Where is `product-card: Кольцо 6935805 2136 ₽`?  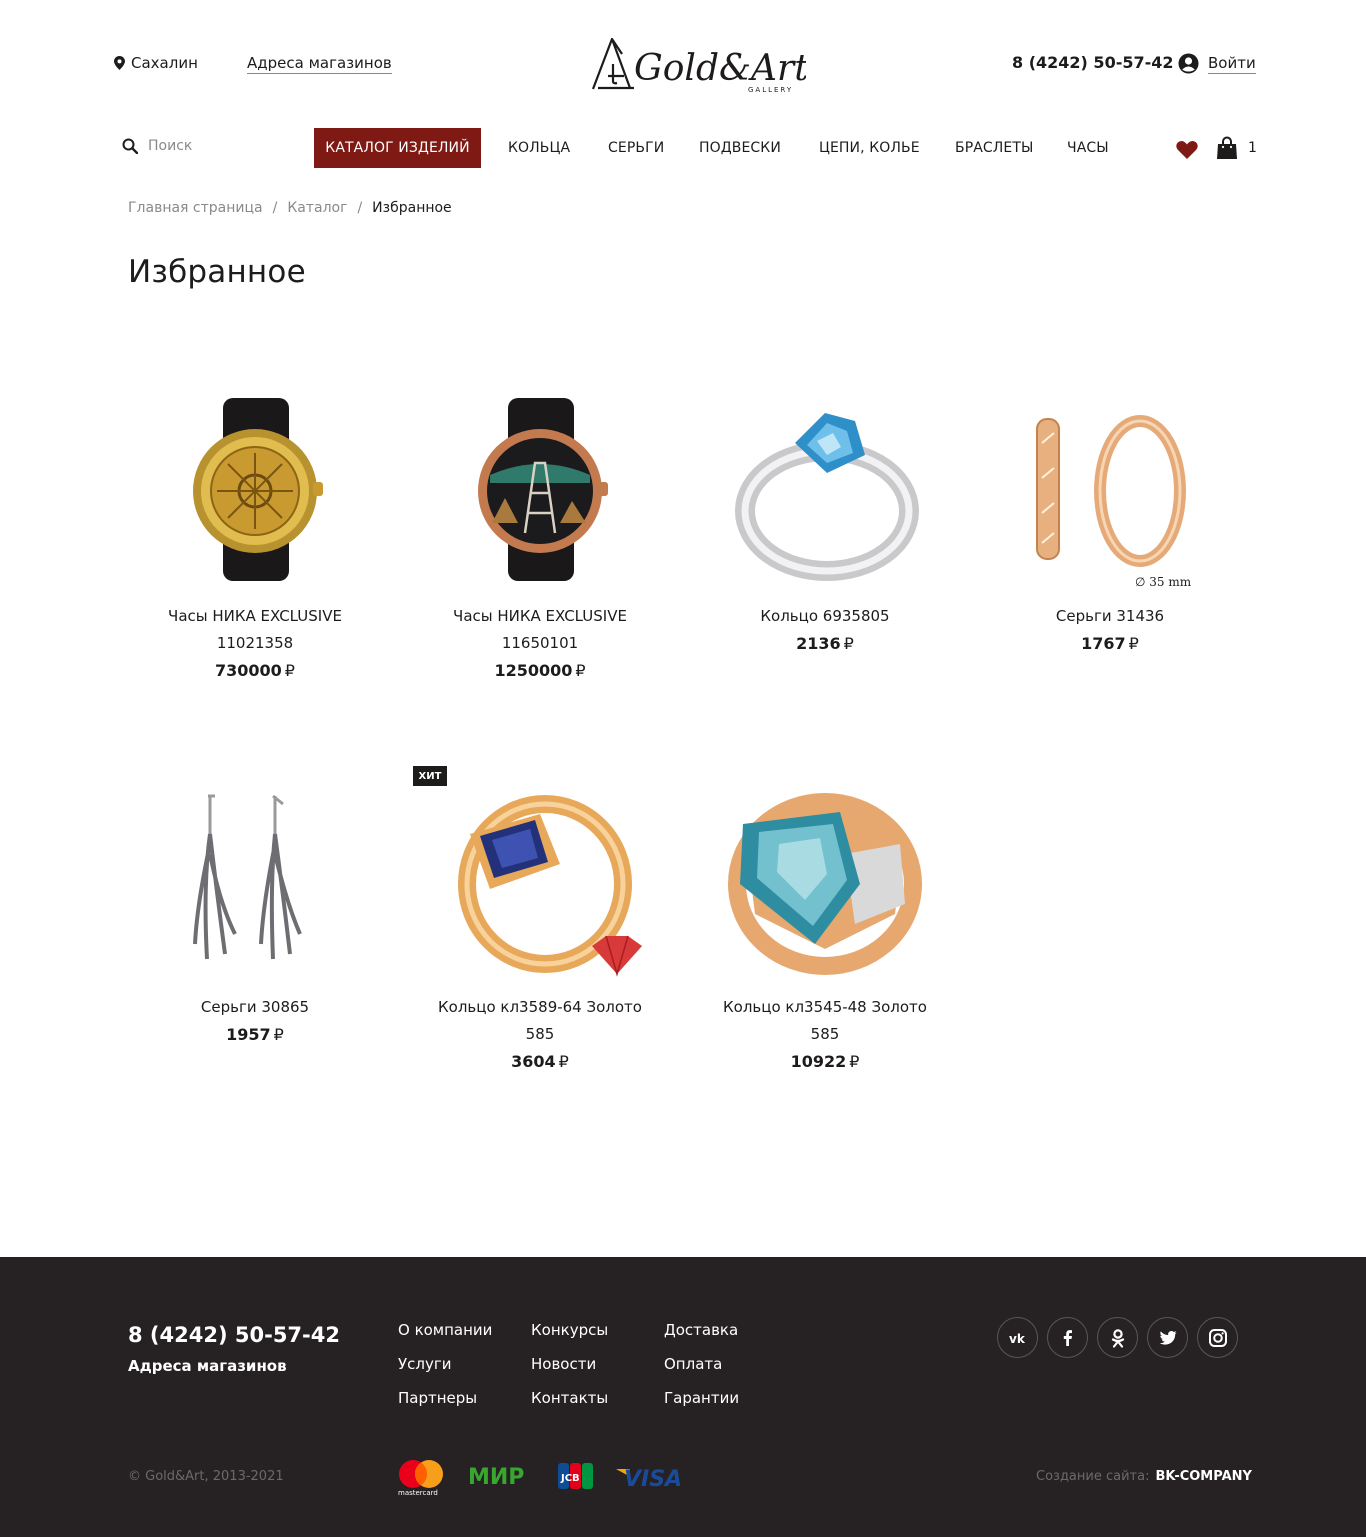 product-card: Кольцо 6935805 2136 ₽ is located at coordinates (825, 520).